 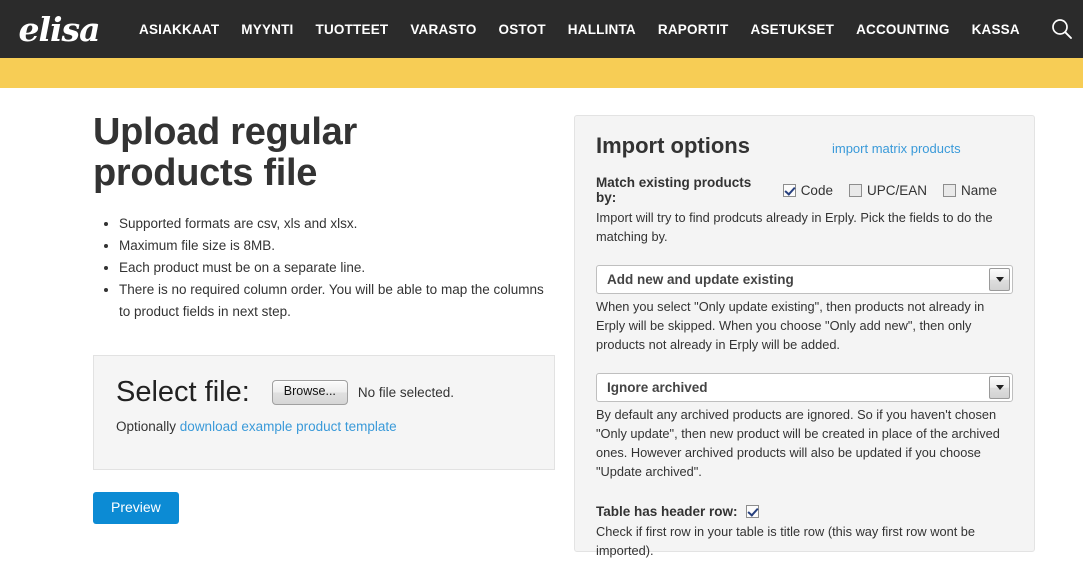 I want to click on preview-button: Preview, so click(x=136, y=508).